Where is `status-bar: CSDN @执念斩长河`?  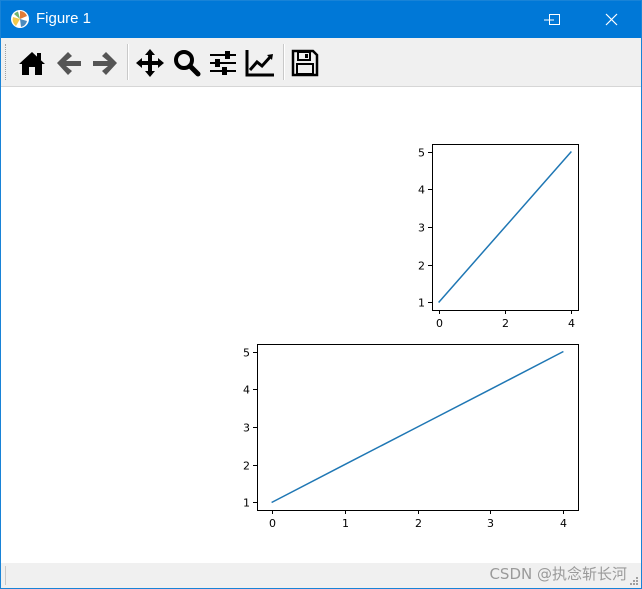
status-bar: CSDN @执念斩长河 is located at coordinates (321, 575).